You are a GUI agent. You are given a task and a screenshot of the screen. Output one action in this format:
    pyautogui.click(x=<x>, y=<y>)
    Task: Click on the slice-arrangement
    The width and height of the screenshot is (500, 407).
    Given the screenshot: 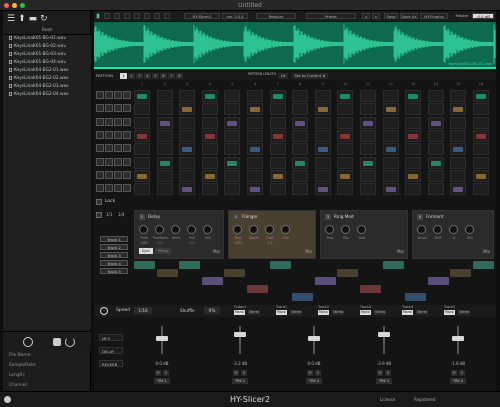 What is the action you would take?
    pyautogui.click(x=315, y=281)
    